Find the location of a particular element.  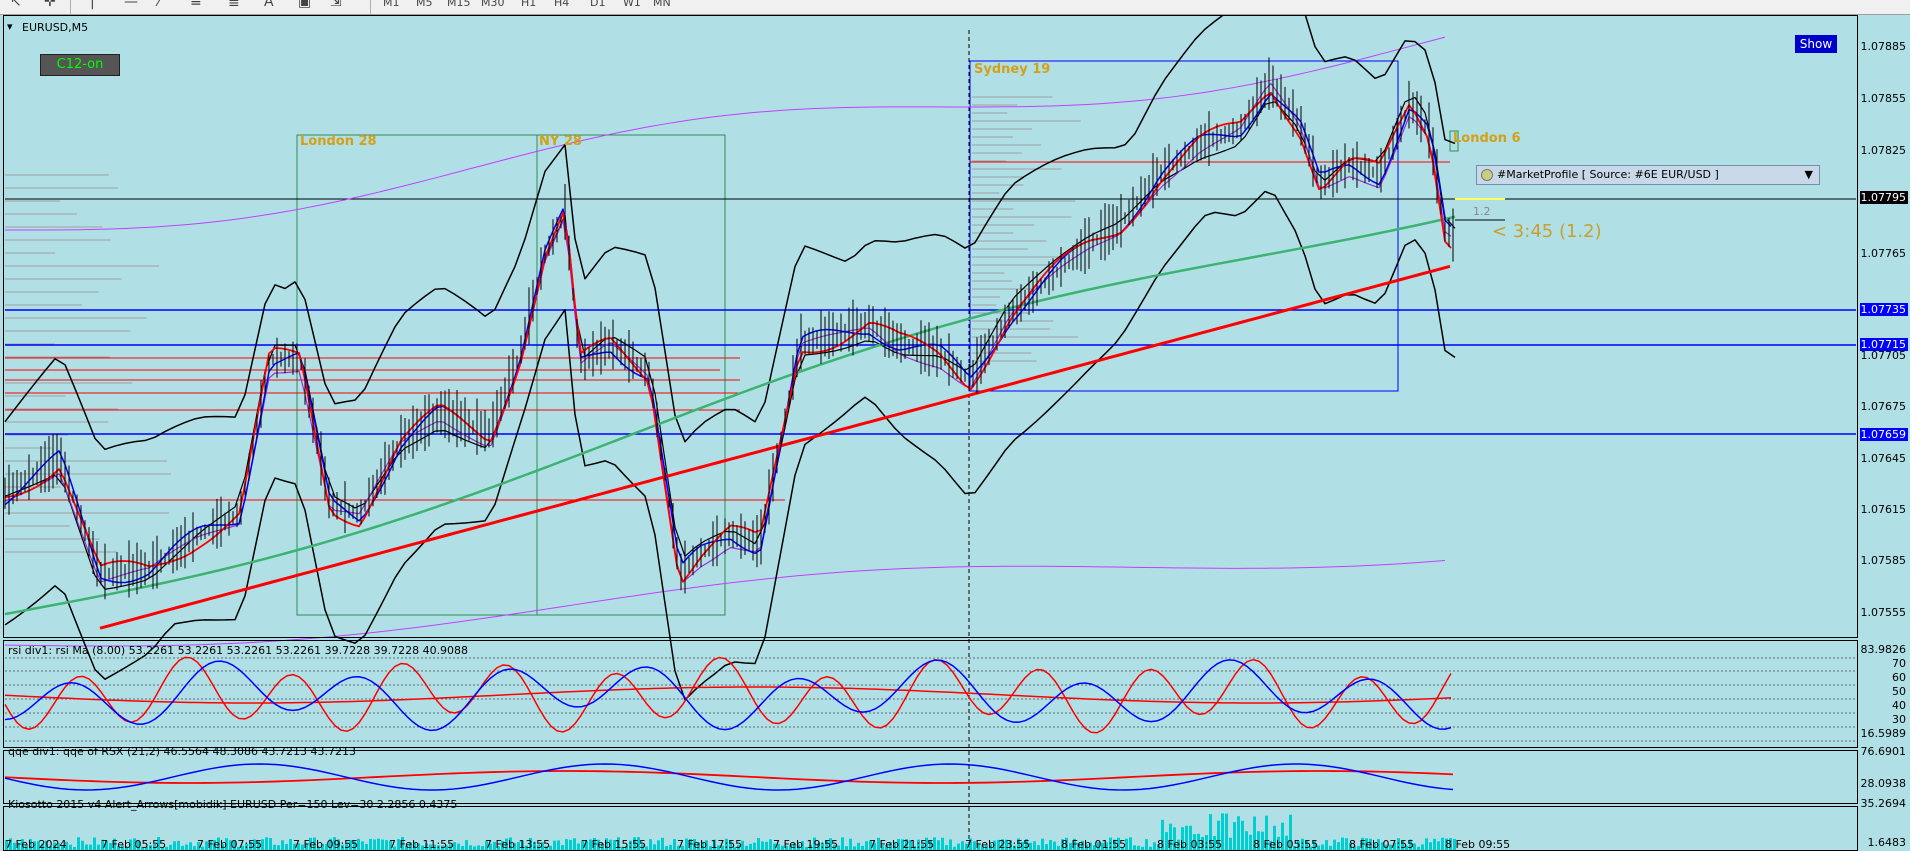

timeframe-d1: D1 is located at coordinates (597, 4).